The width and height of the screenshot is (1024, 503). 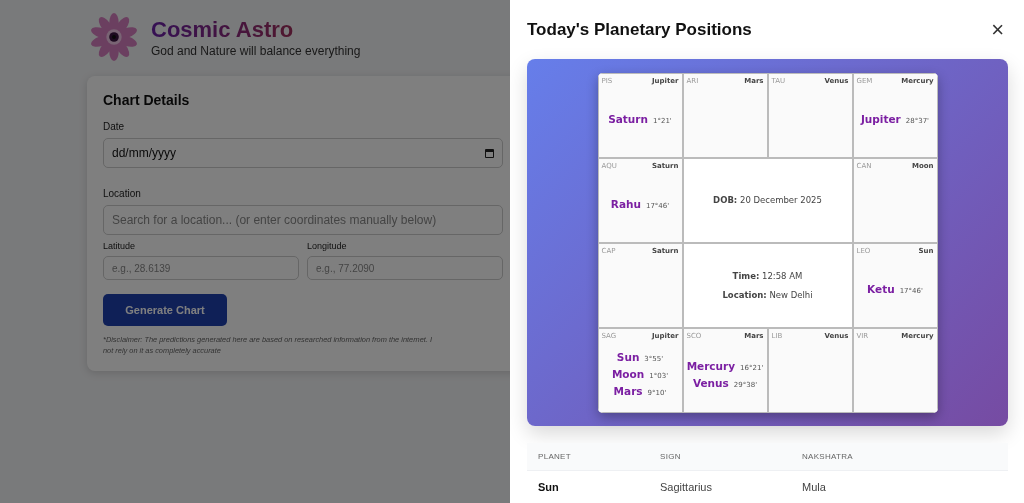 I want to click on field-label: Longitude, so click(x=327, y=246).